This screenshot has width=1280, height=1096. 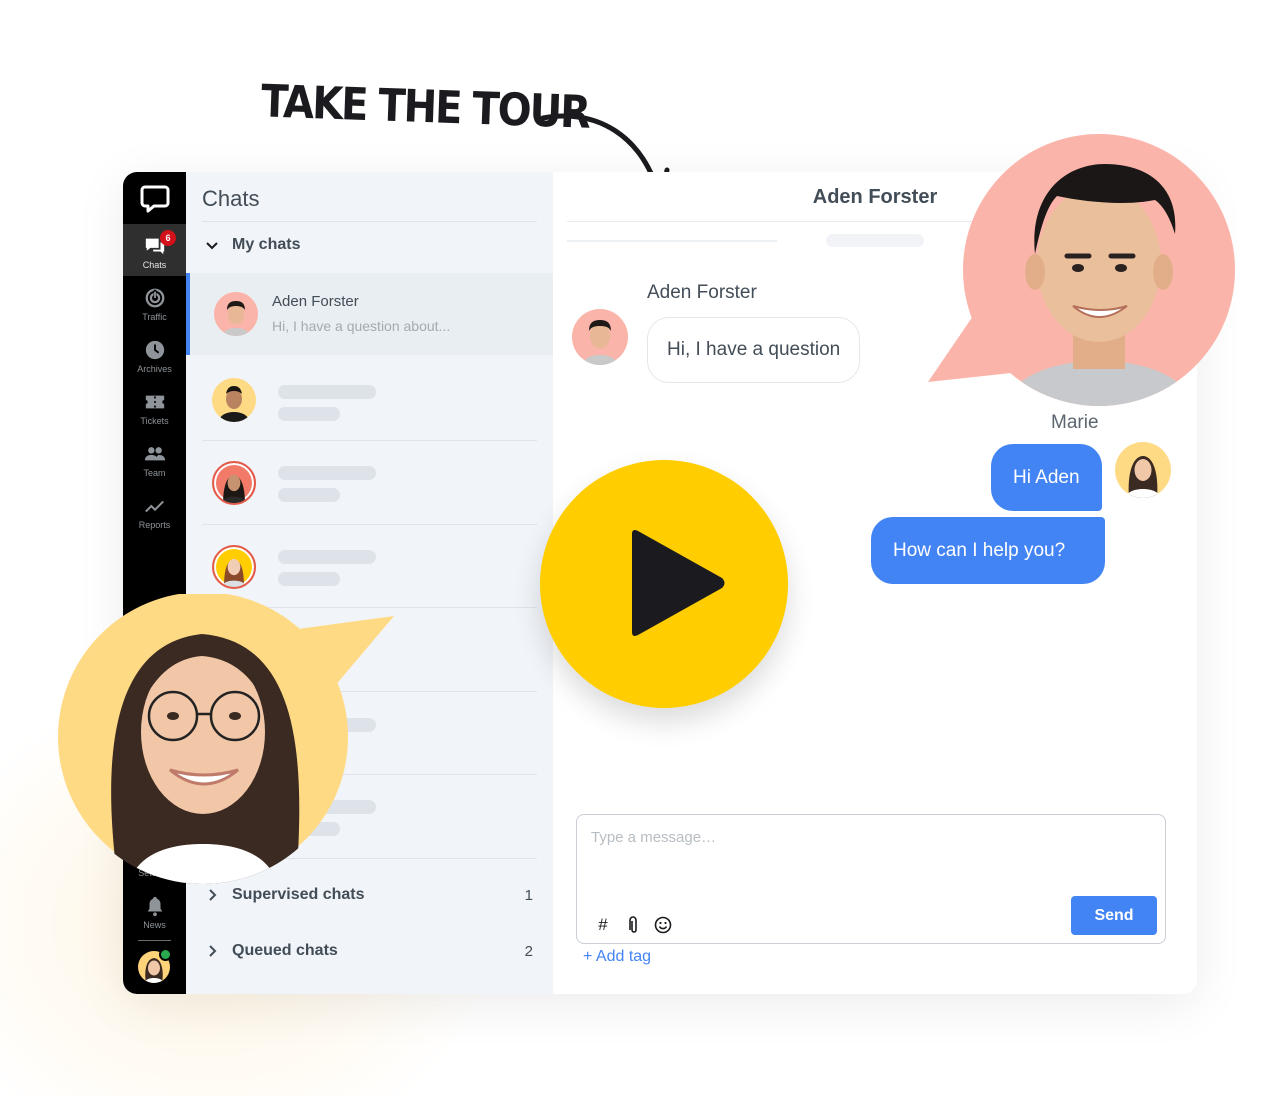 What do you see at coordinates (285, 950) in the screenshot?
I see `group-label: Queued chats` at bounding box center [285, 950].